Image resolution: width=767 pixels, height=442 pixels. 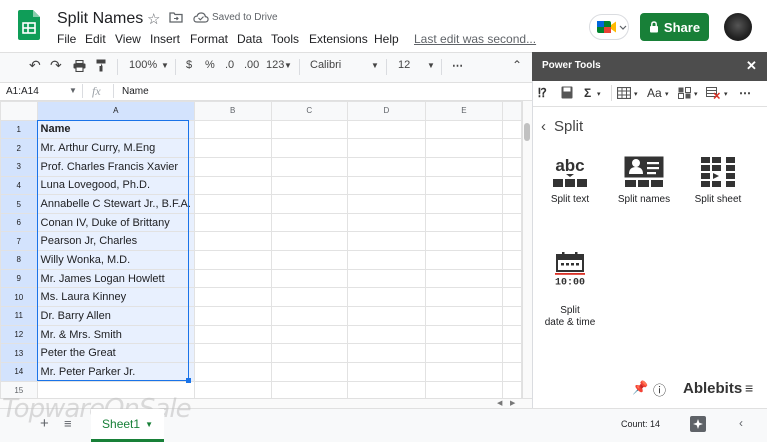 What do you see at coordinates (29, 25) in the screenshot?
I see `sheets-logo-icon` at bounding box center [29, 25].